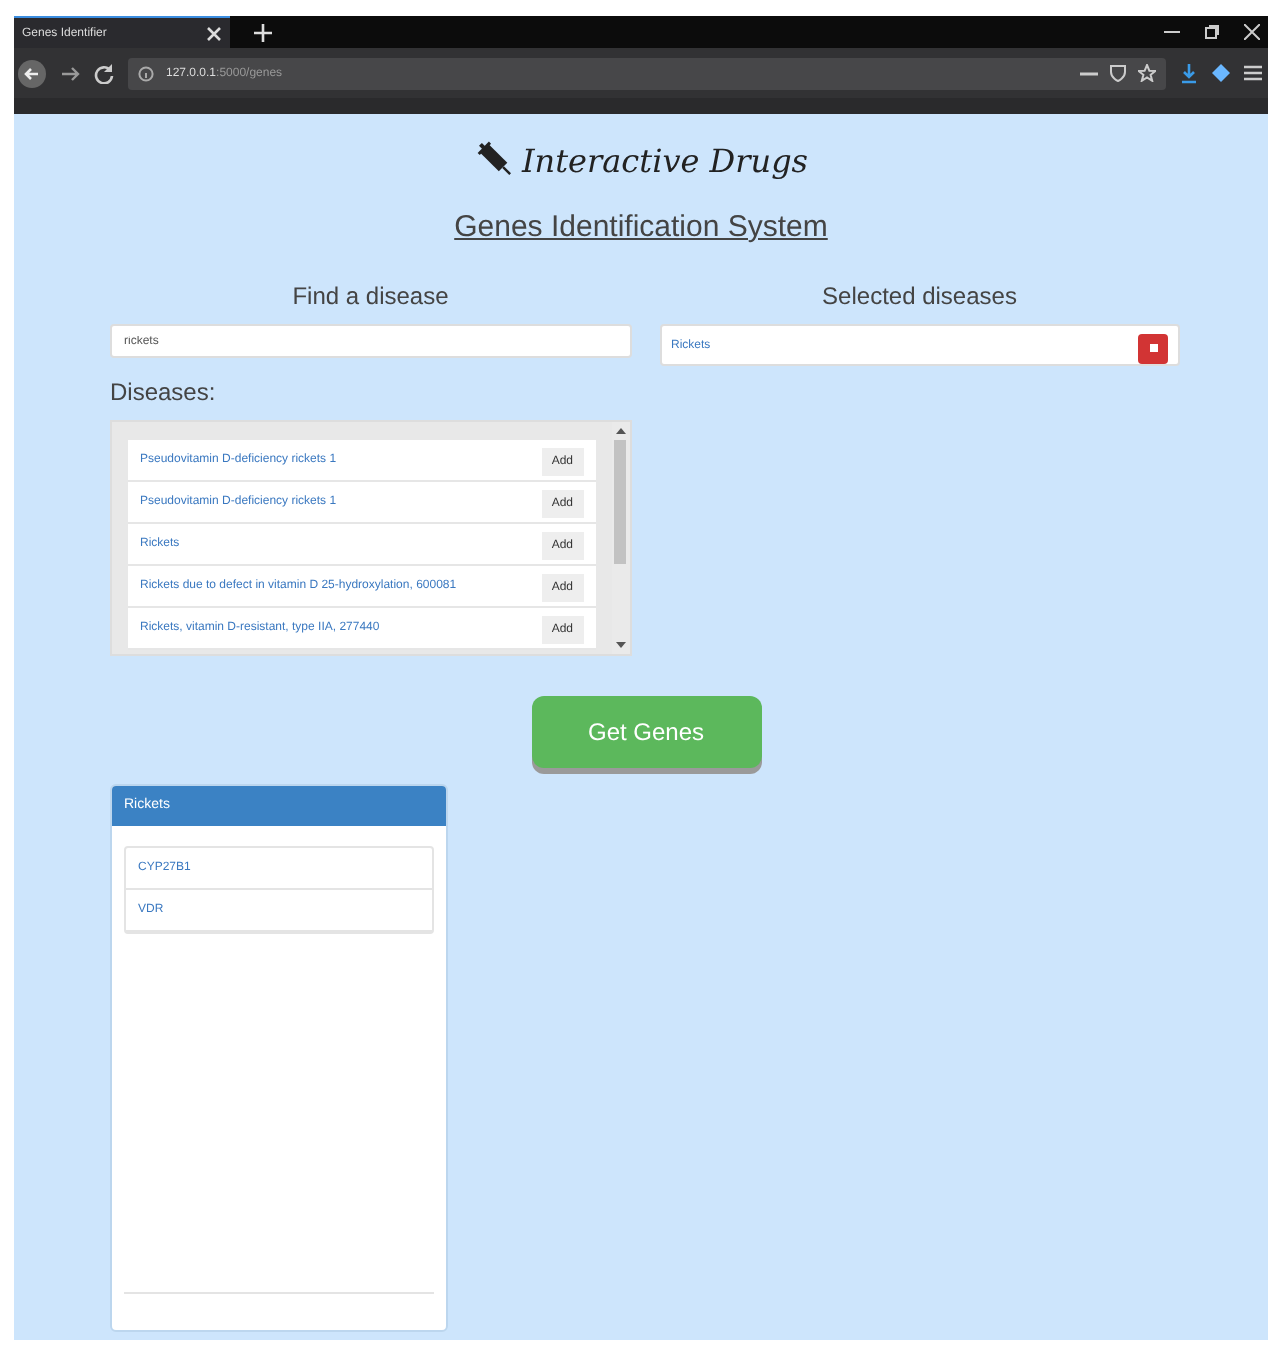  What do you see at coordinates (1118, 73) in the screenshot?
I see `shield-icon` at bounding box center [1118, 73].